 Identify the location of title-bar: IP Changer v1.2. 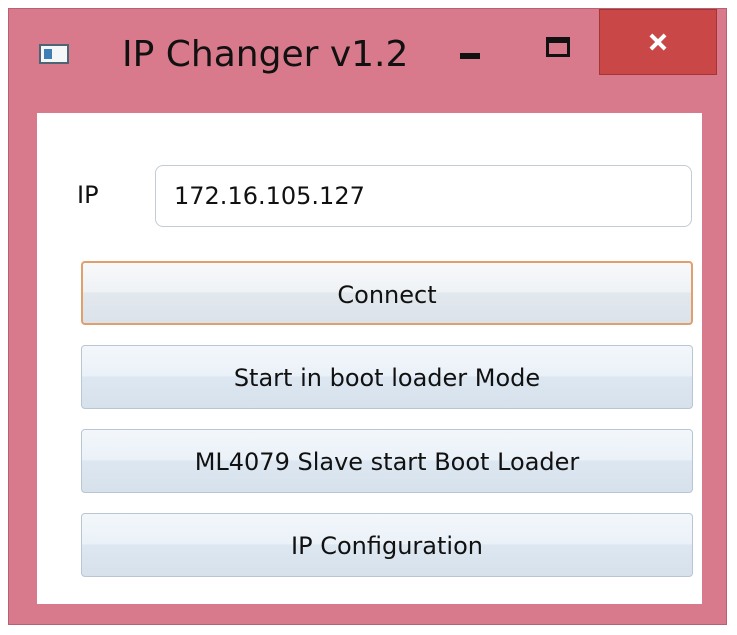
(367, 57).